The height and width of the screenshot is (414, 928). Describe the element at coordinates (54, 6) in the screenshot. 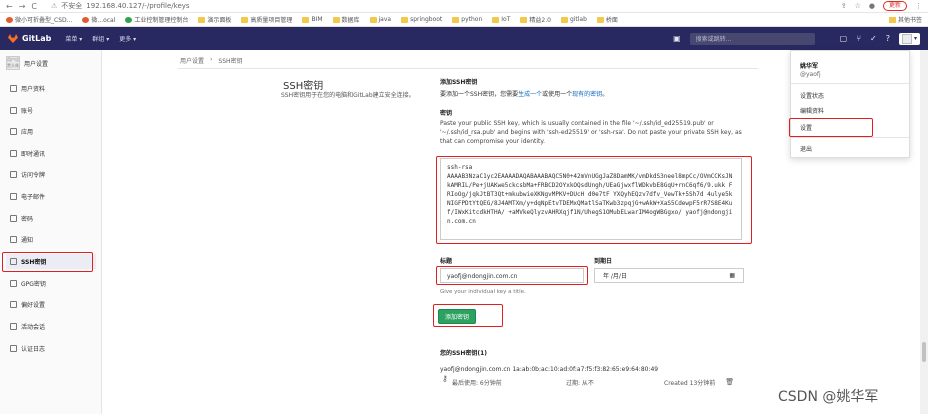

I see `warning-icon: ⚠` at that location.